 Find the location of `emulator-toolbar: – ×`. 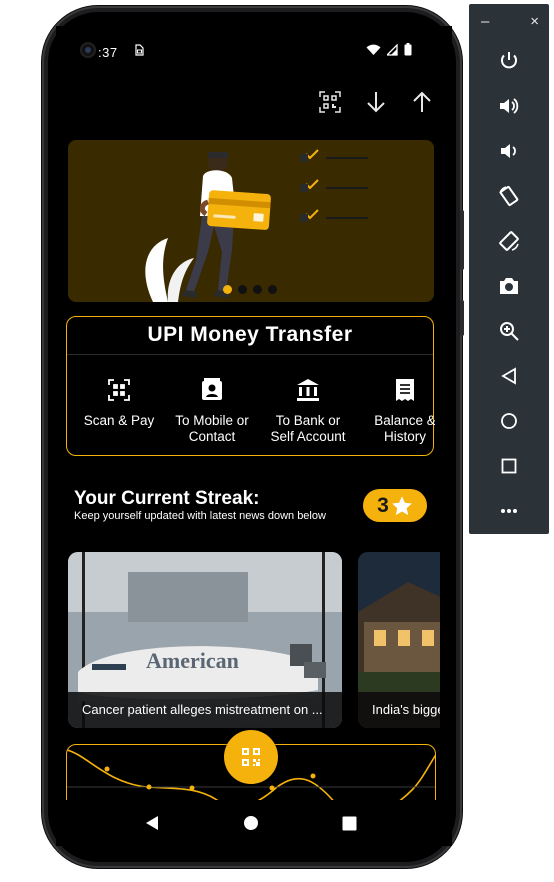

emulator-toolbar: – × is located at coordinates (509, 269).